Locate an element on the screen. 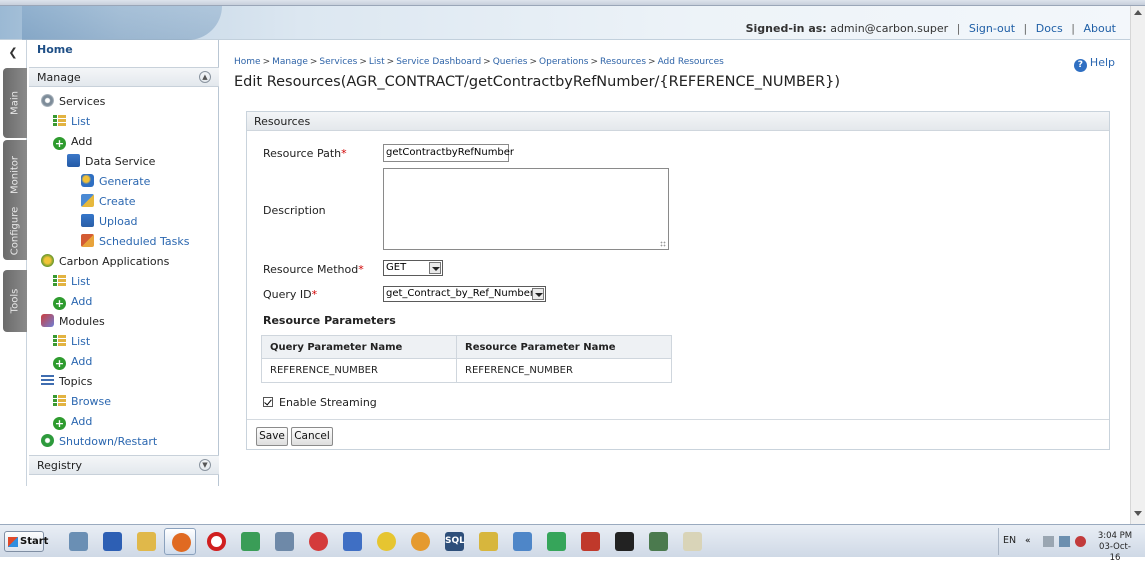 The image size is (1145, 564). app-red-blue-icon is located at coordinates (318, 541).